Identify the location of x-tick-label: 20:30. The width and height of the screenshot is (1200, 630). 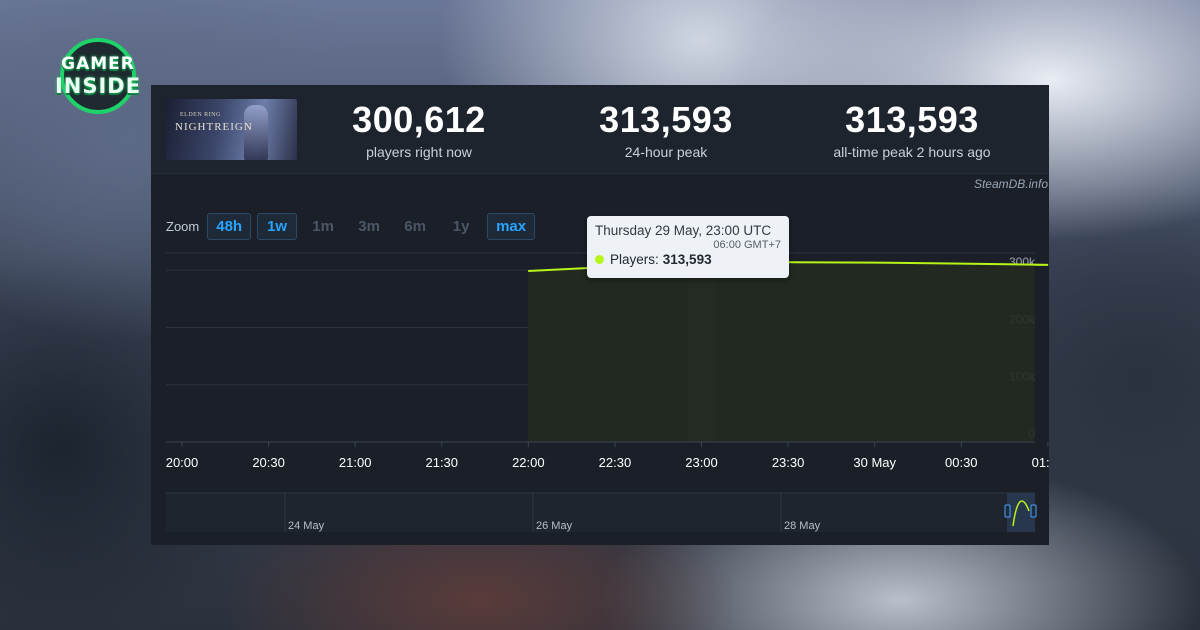
(268, 462).